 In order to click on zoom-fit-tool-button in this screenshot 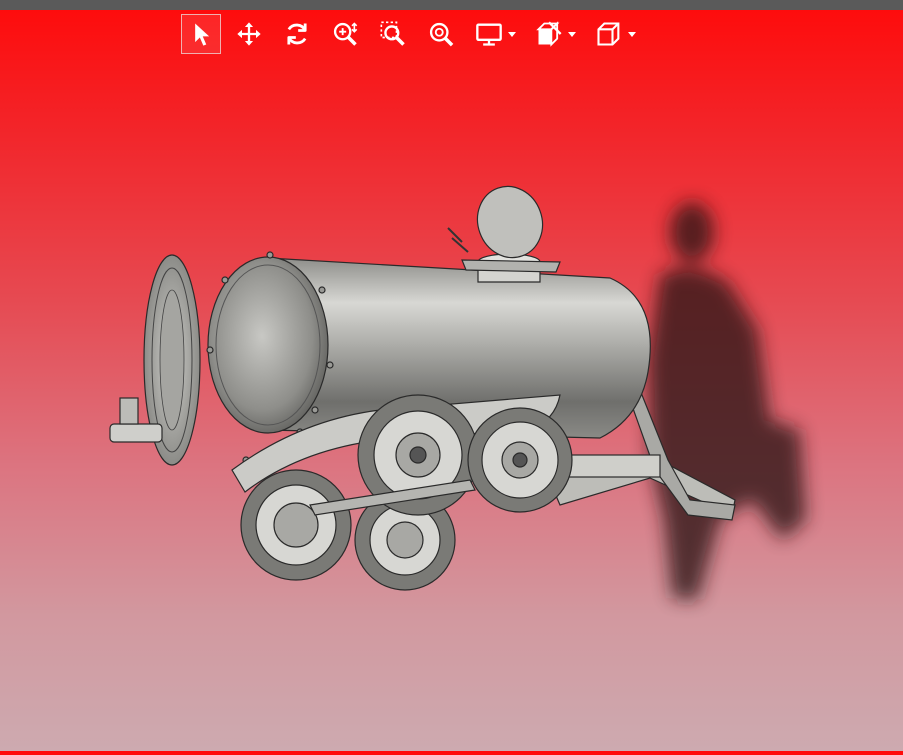, I will do `click(441, 34)`.